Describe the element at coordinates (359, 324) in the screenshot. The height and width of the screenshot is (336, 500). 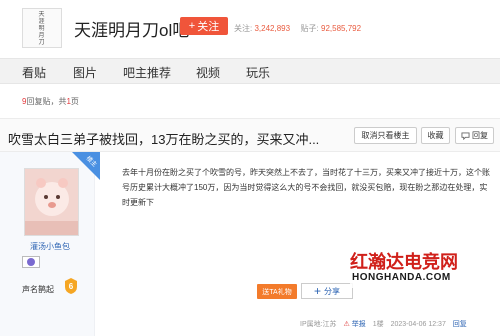
I see `report-link: 举报` at that location.